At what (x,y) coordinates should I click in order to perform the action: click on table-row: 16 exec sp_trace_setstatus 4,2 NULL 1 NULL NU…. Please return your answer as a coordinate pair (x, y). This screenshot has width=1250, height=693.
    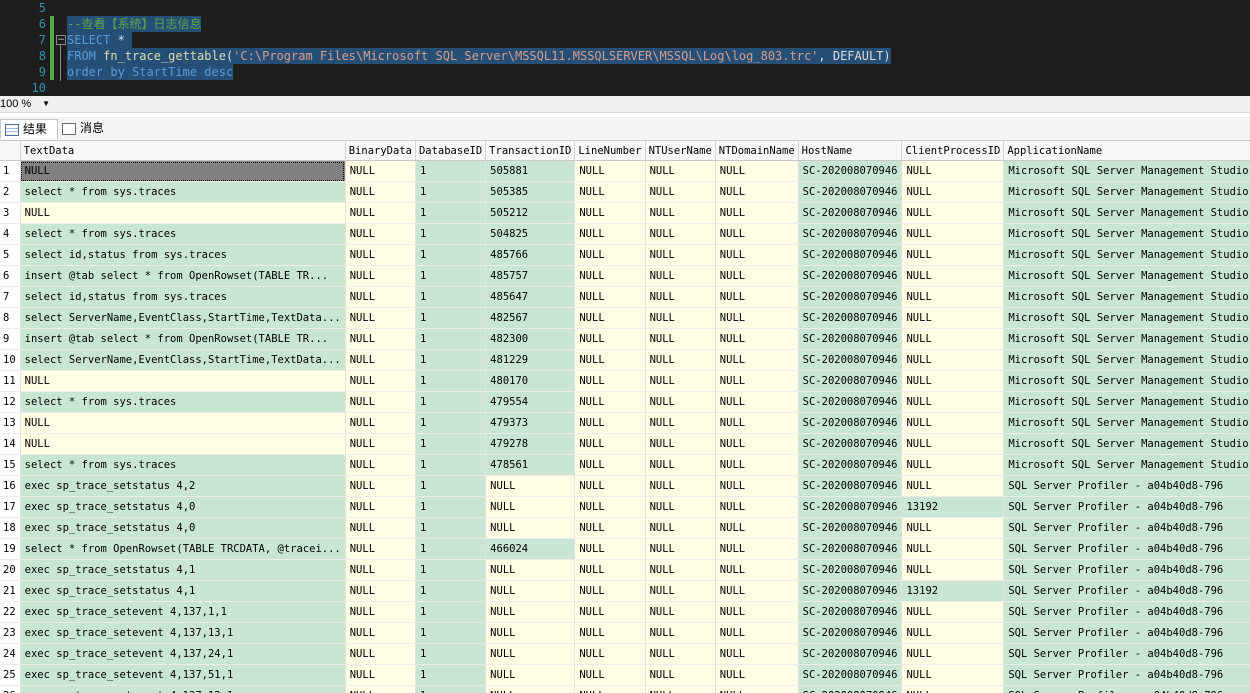
    Looking at the image, I should click on (625, 486).